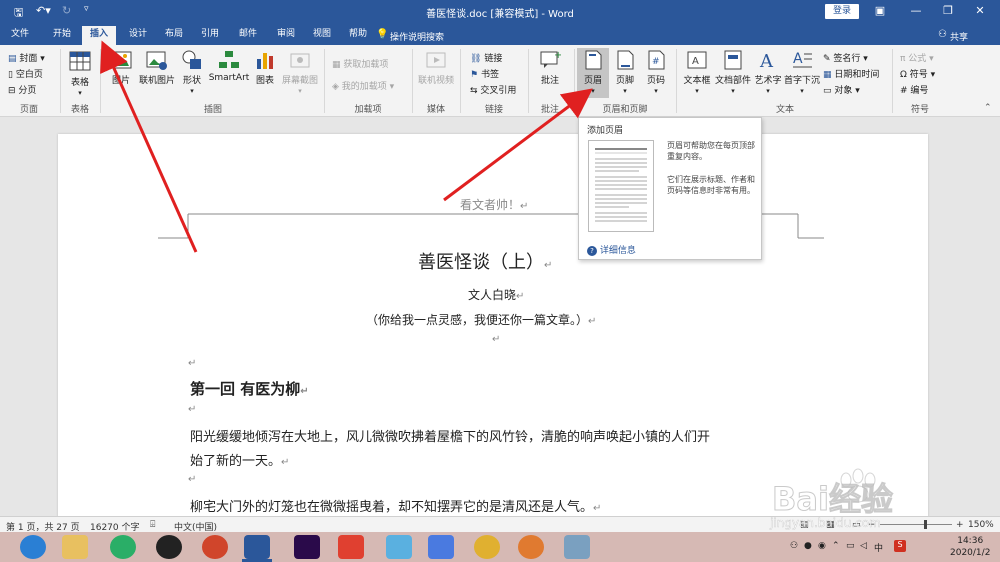  What do you see at coordinates (836, 546) in the screenshot?
I see `tray-up-arrow-icon: ⌃` at bounding box center [836, 546].